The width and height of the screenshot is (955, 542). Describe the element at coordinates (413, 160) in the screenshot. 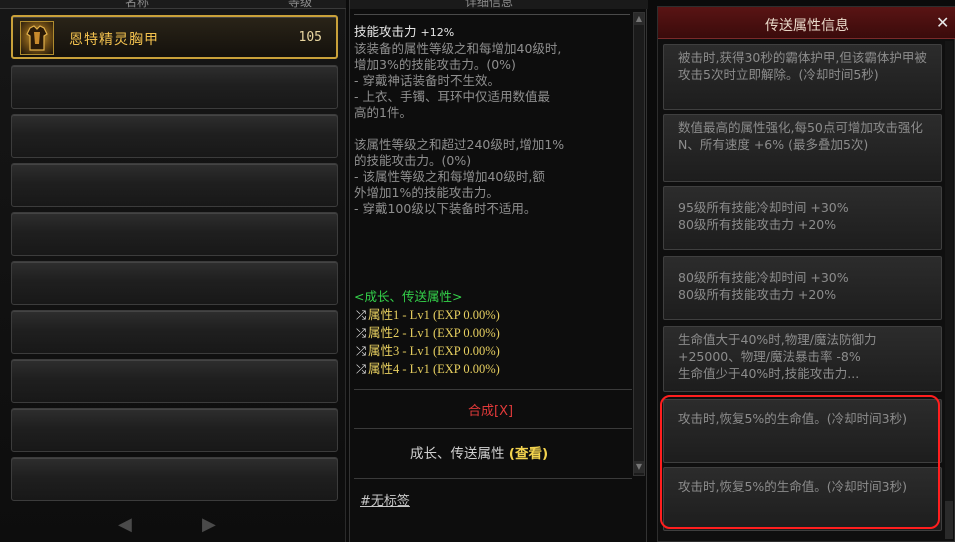

I see `desc-line: 的技能攻击力。(0%)` at that location.